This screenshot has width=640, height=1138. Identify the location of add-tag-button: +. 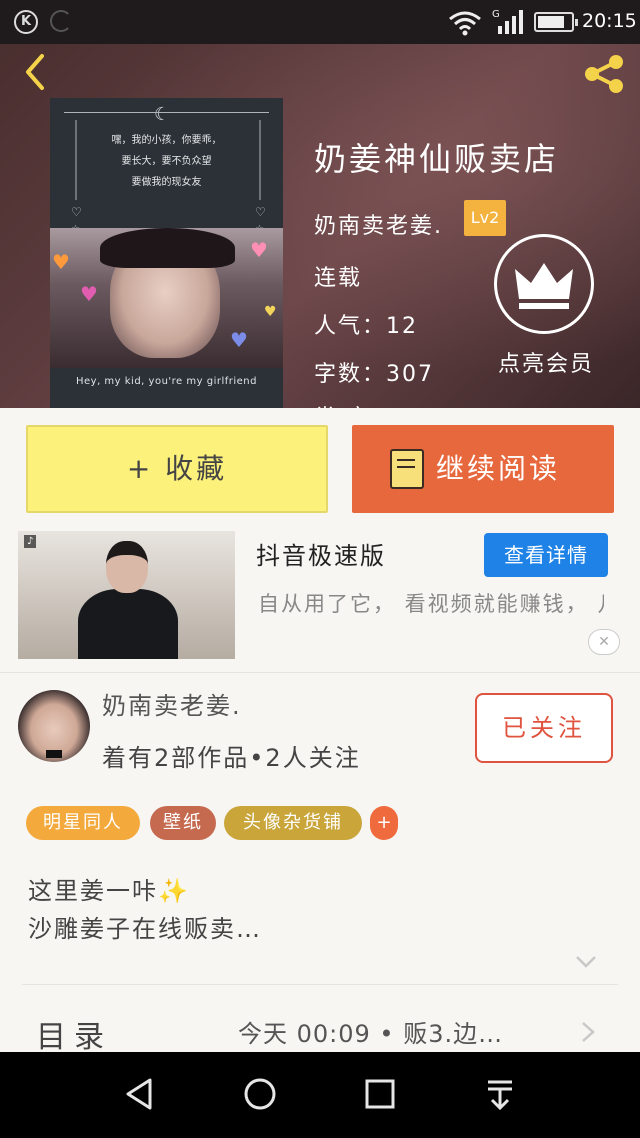
(384, 823).